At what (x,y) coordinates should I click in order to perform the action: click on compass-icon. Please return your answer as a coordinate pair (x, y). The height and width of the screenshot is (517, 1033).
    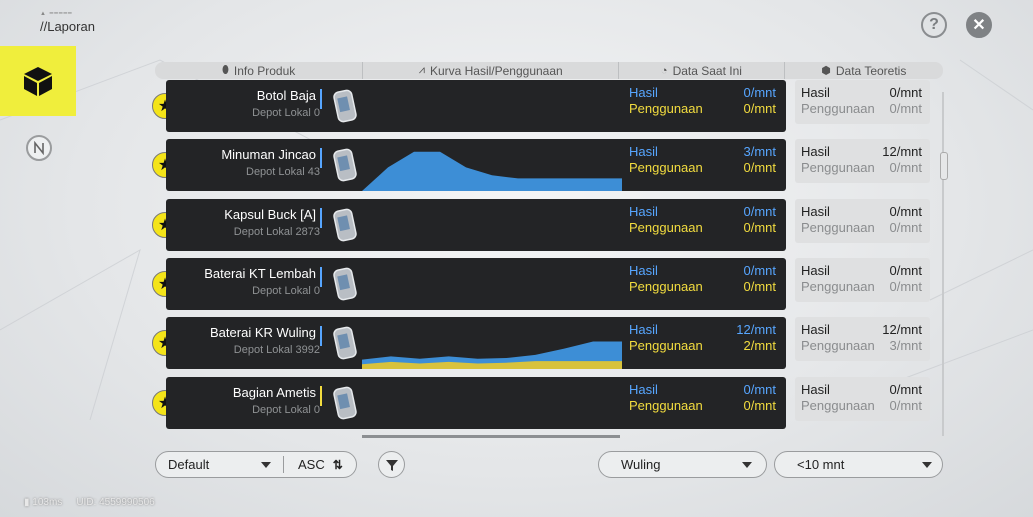
    Looking at the image, I should click on (39, 148).